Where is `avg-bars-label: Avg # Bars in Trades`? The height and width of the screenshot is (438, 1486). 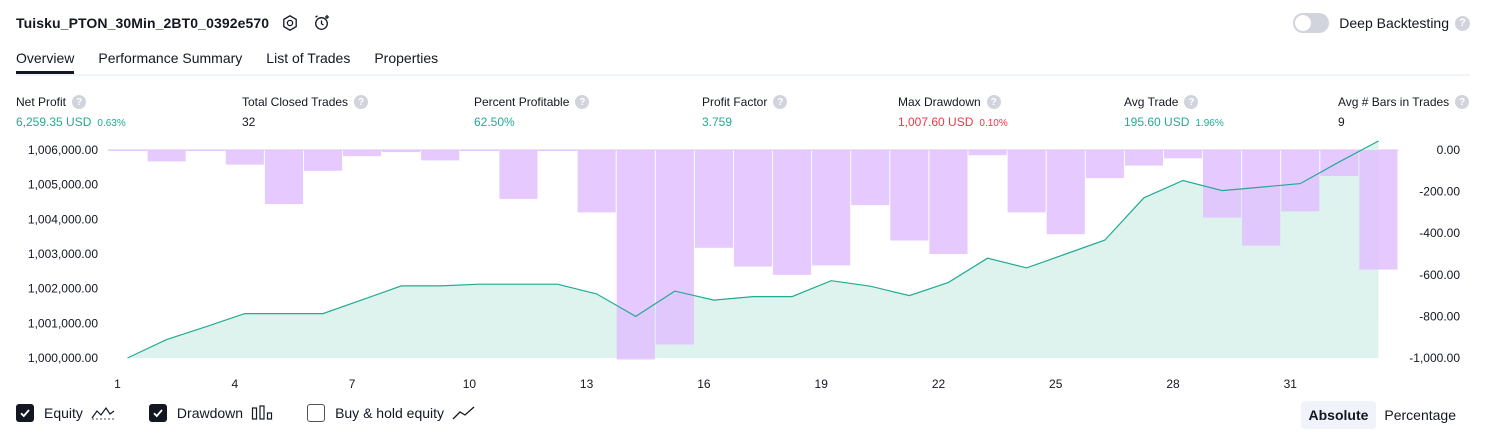 avg-bars-label: Avg # Bars in Trades is located at coordinates (1394, 102).